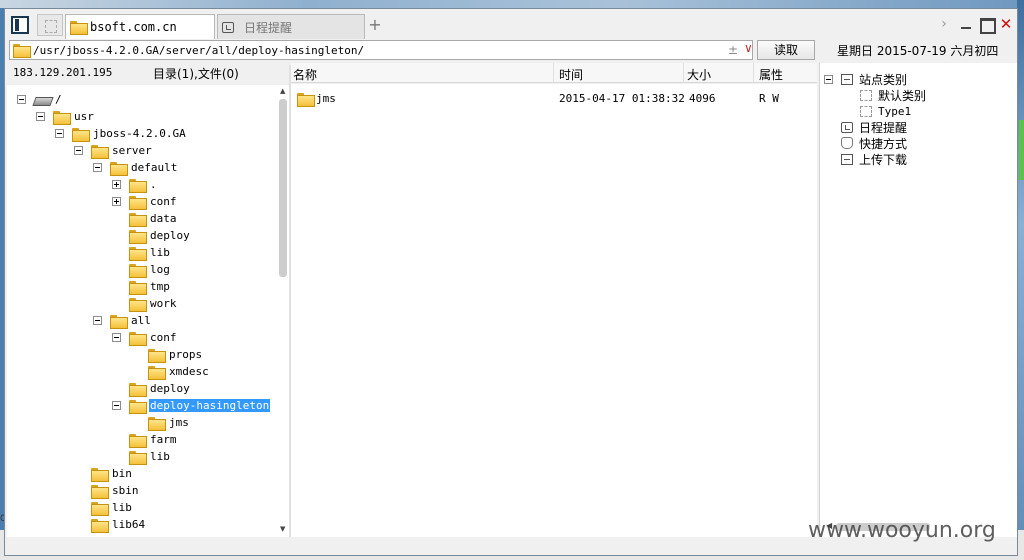 This screenshot has height=560, width=1024. I want to click on add-tab-icon: +, so click(375, 25).